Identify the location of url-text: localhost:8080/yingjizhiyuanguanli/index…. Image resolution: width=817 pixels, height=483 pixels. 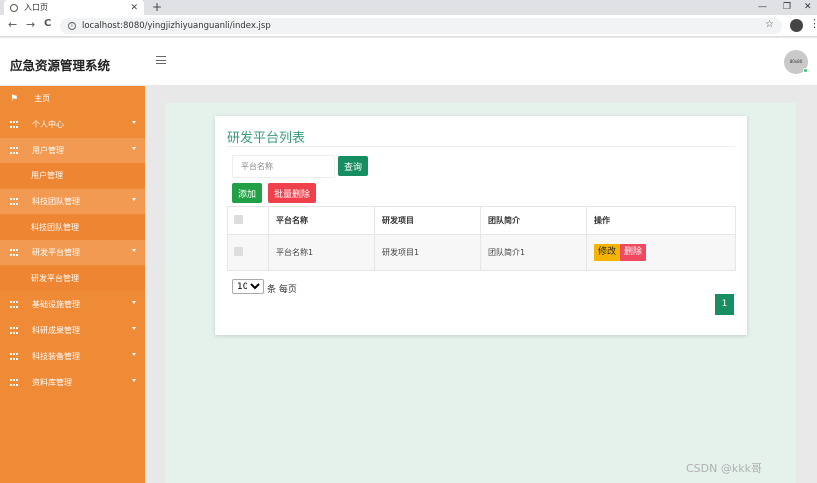
(176, 26).